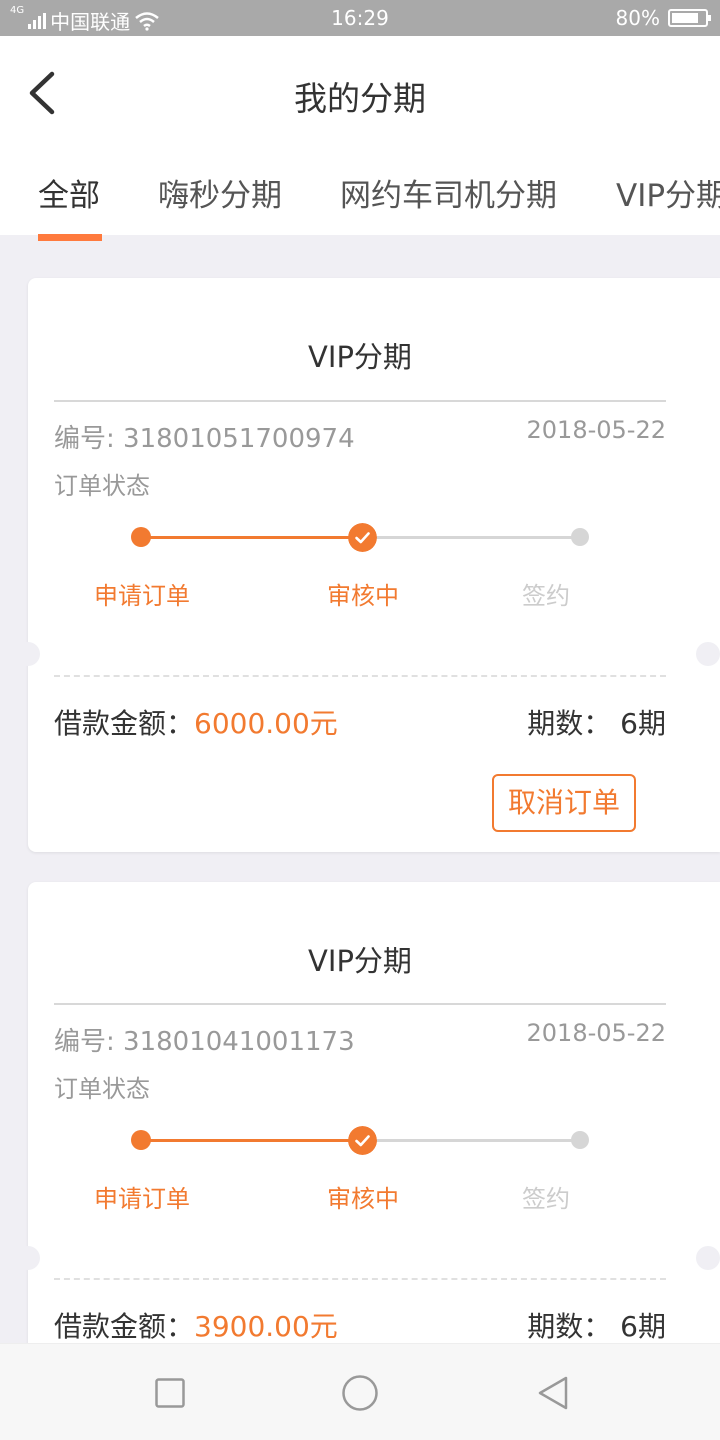  What do you see at coordinates (204, 1042) in the screenshot?
I see `order-number: 编号: 31801041001173` at bounding box center [204, 1042].